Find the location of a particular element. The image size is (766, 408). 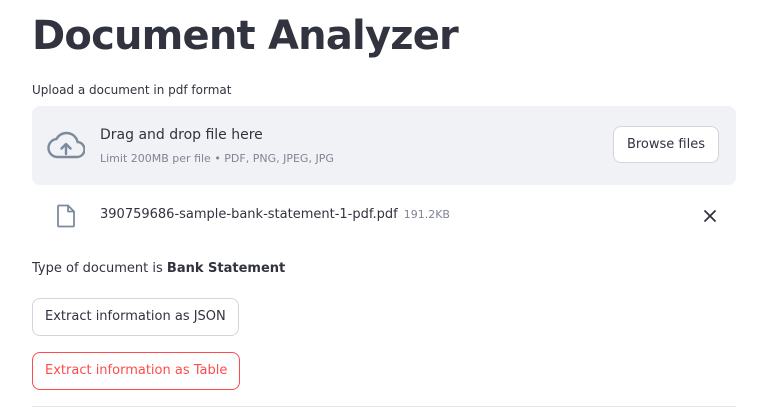

document-type-text: Type of document is Bank Statement is located at coordinates (158, 269).